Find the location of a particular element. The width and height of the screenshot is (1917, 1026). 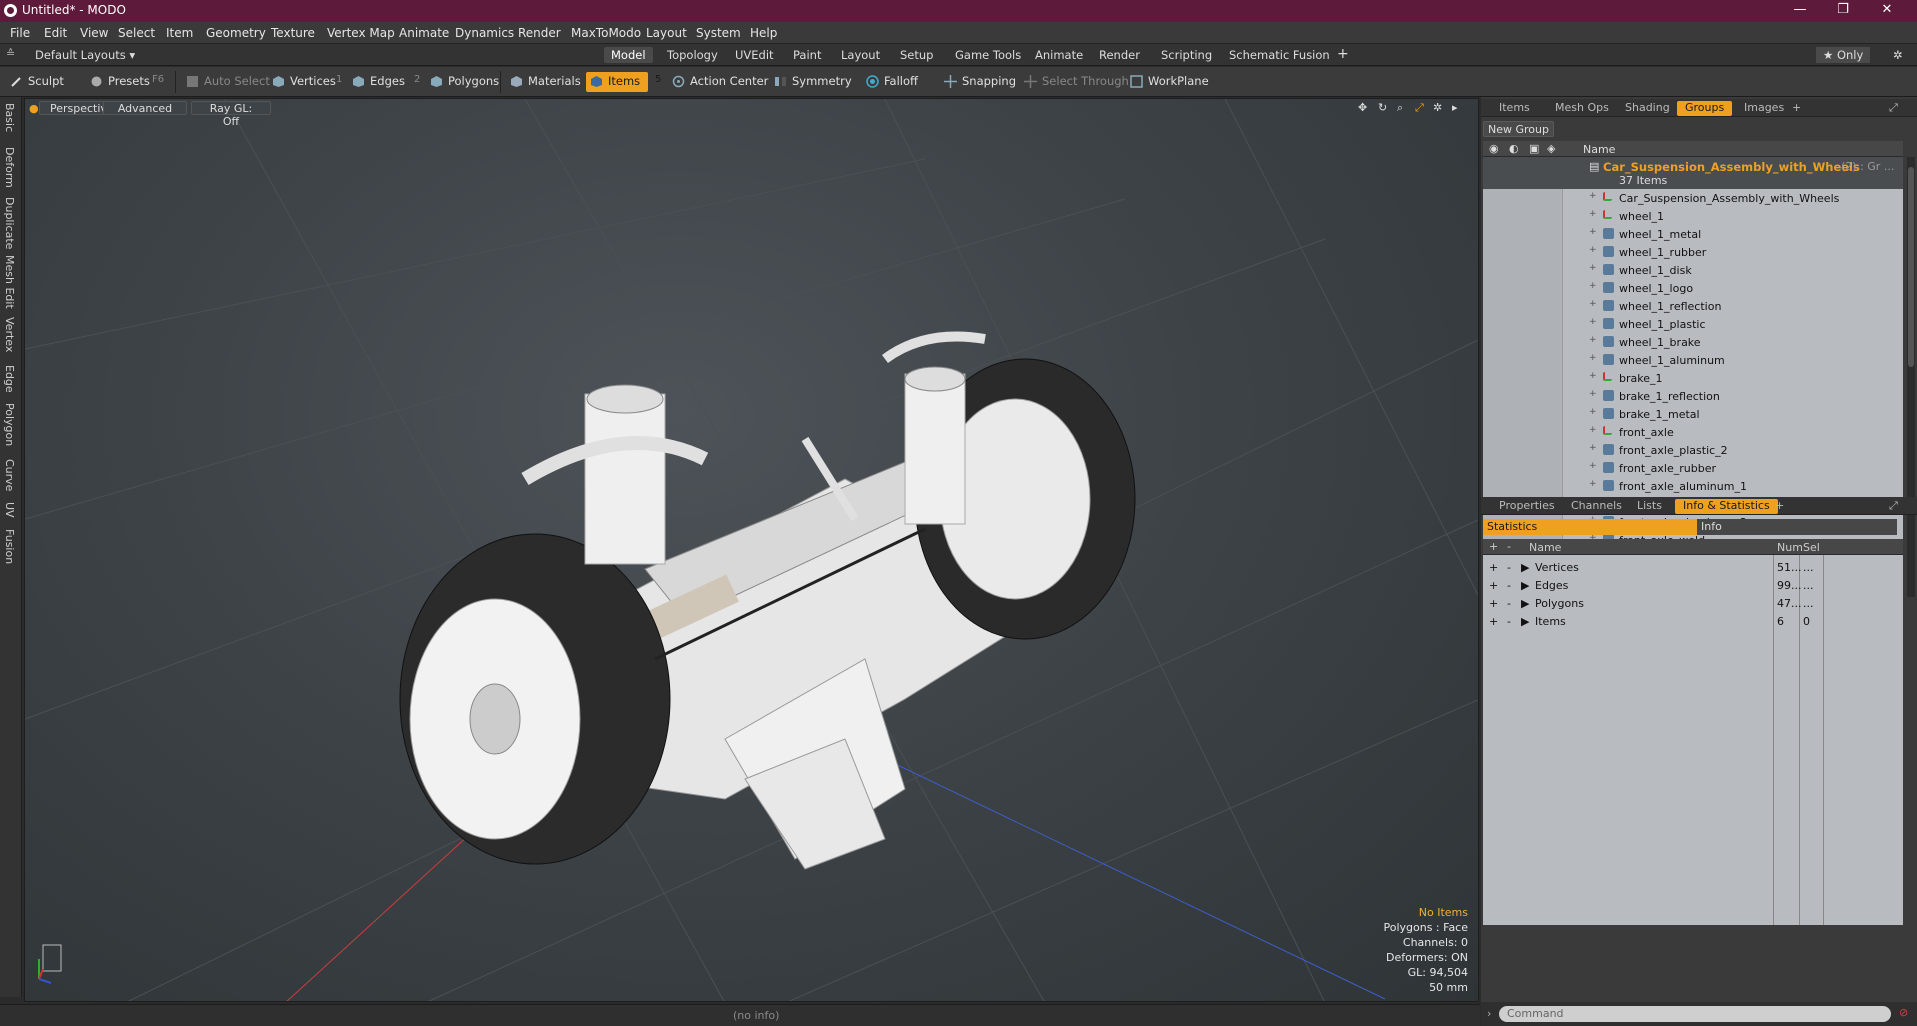

presets-button: Presets is located at coordinates (118, 82).